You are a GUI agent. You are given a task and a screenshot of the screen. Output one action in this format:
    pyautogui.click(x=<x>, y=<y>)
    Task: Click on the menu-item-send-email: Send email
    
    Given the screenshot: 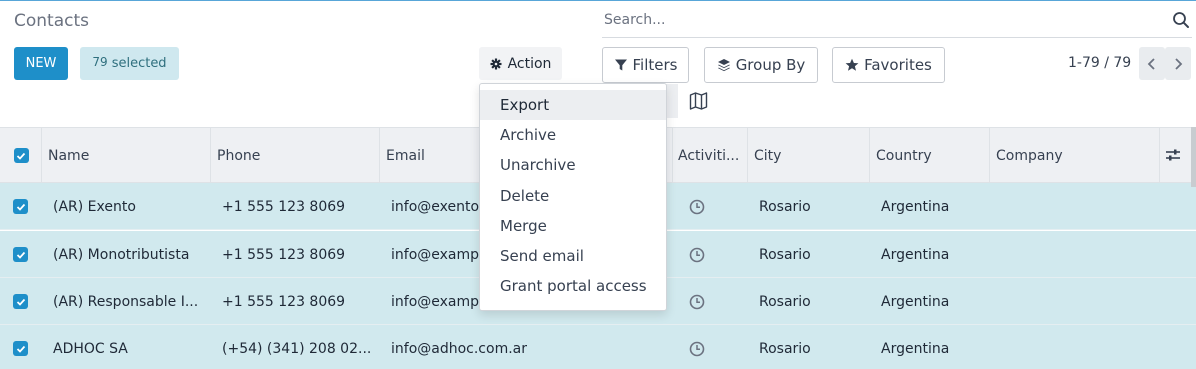 What is the action you would take?
    pyautogui.click(x=573, y=256)
    